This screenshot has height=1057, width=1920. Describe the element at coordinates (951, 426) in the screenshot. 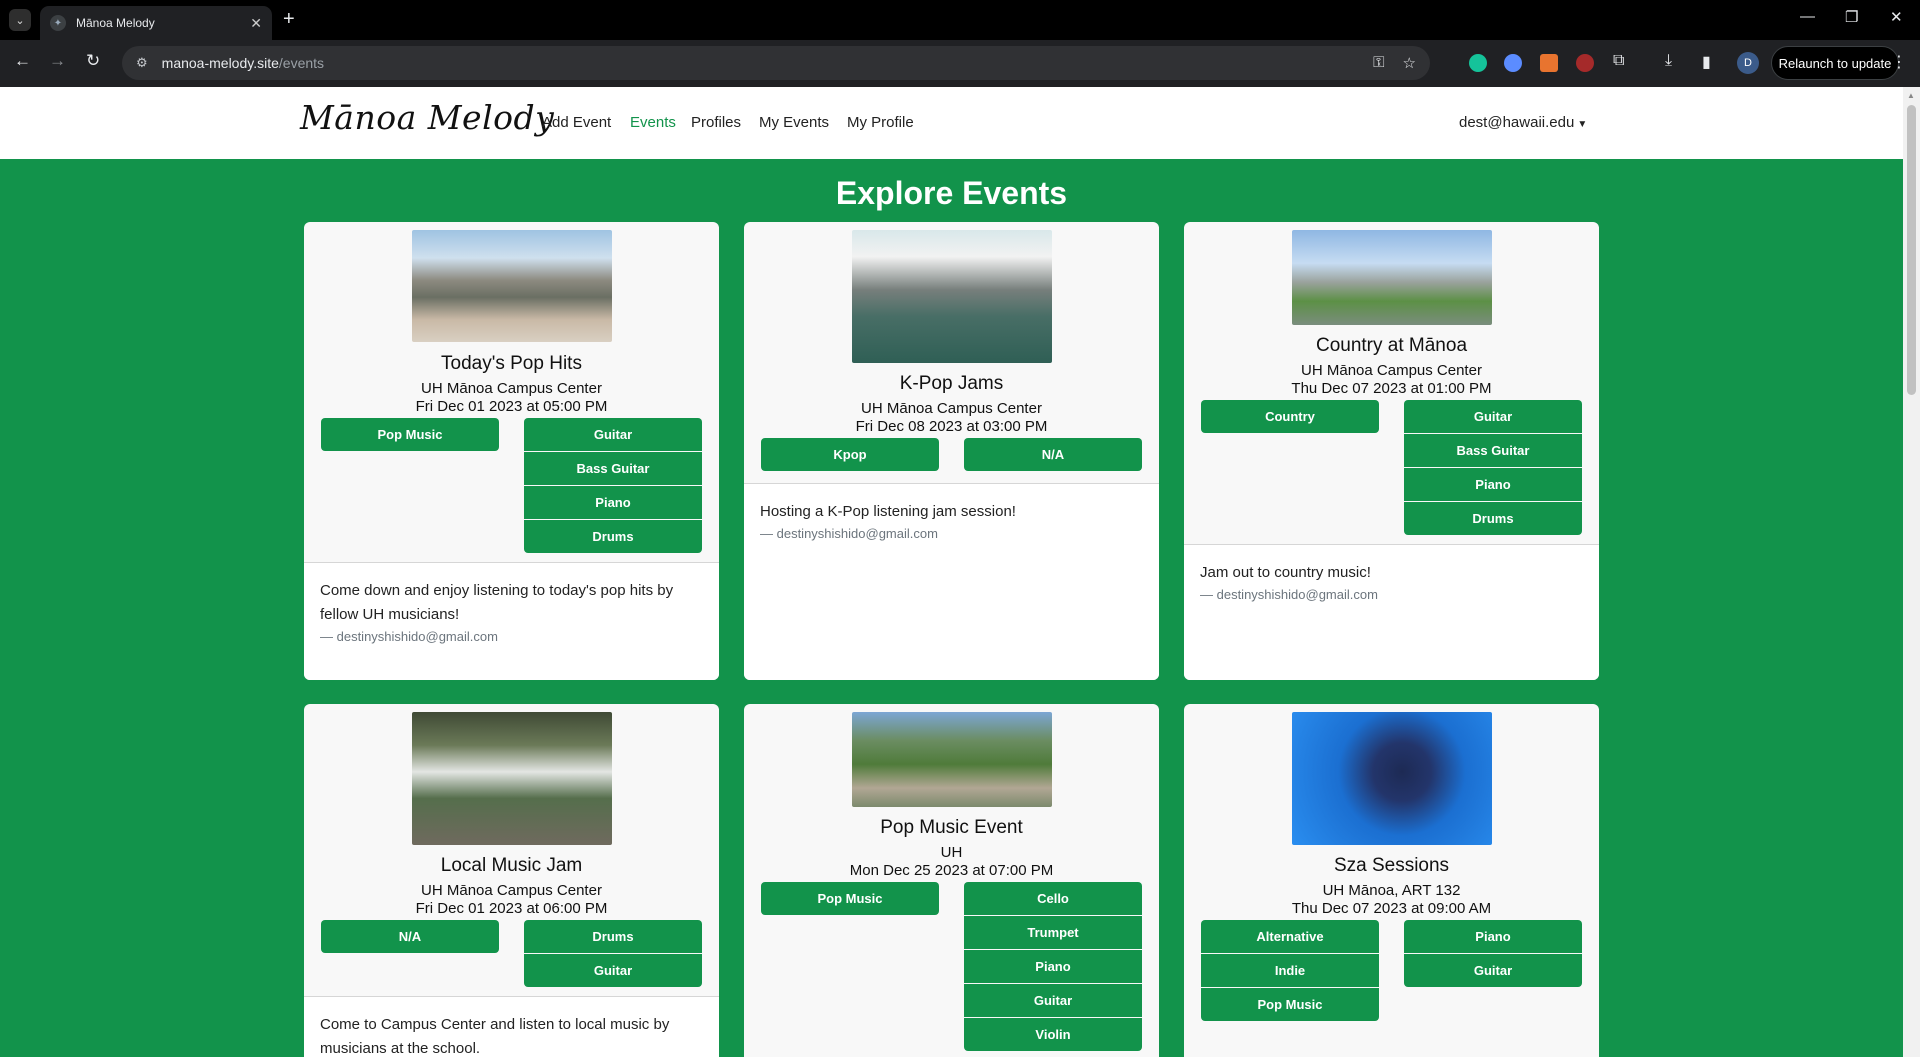

I see `event-date: Fri Dec 08 2023 at 03:00 PM` at that location.